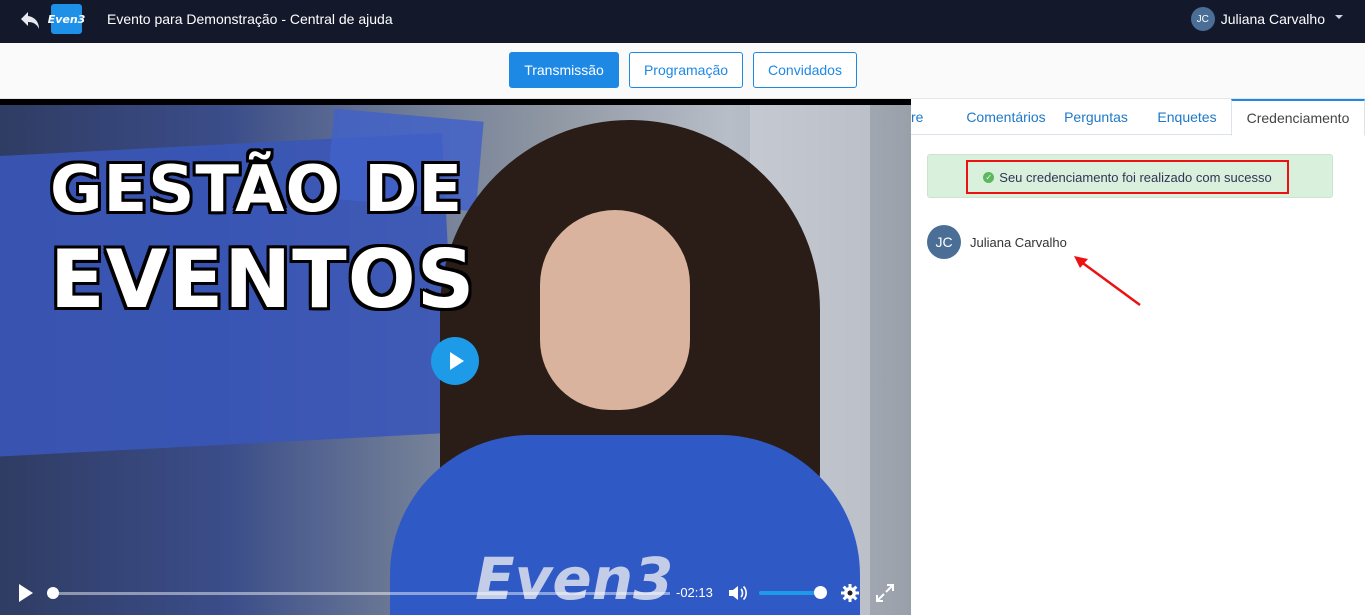 The image size is (1365, 615). Describe the element at coordinates (918, 117) in the screenshot. I see `tab-partial: re` at that location.